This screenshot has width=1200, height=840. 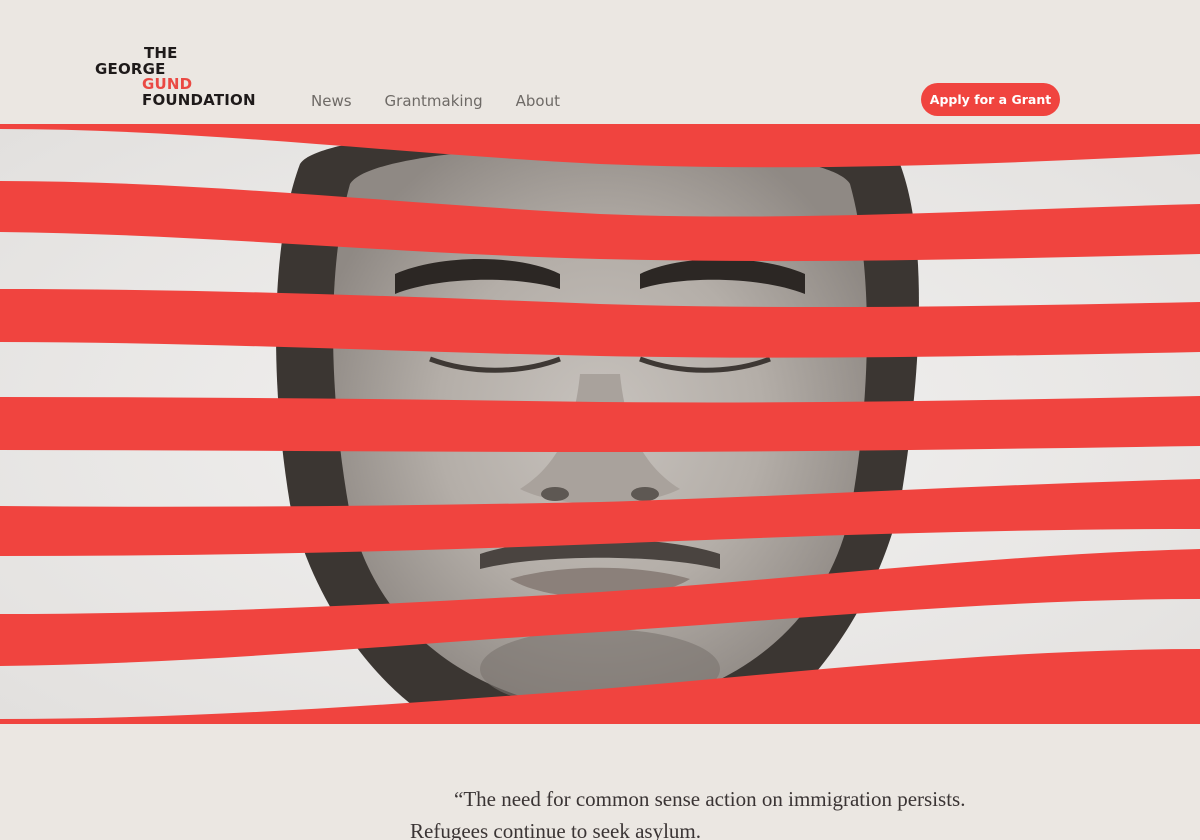 I want to click on foundation-logo: THE GEORGE GUND FOUNDATION, so click(x=180, y=77).